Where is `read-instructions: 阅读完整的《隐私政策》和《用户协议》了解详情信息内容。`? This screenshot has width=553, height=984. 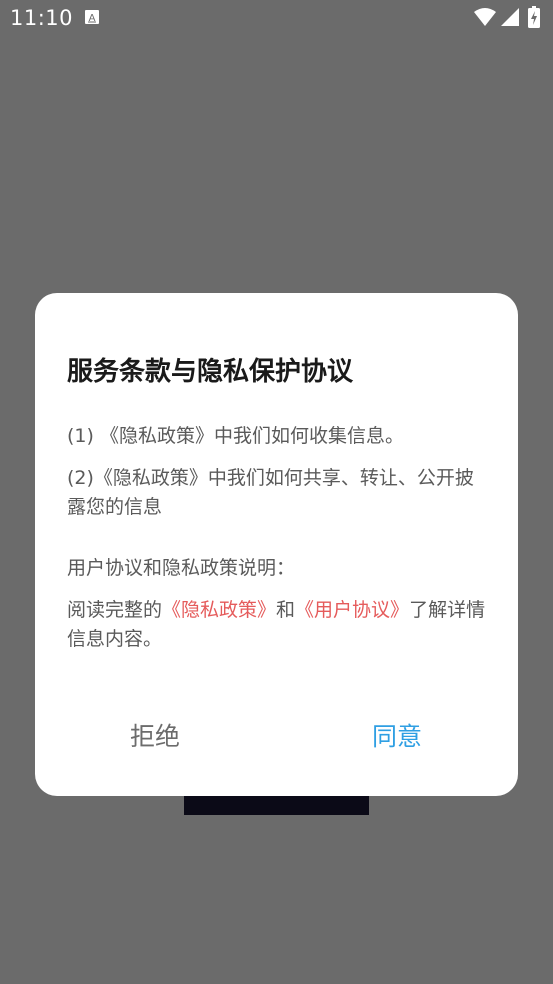
read-instructions: 阅读完整的《隐私政策》和《用户协议》了解详情信息内容。 is located at coordinates (277, 625).